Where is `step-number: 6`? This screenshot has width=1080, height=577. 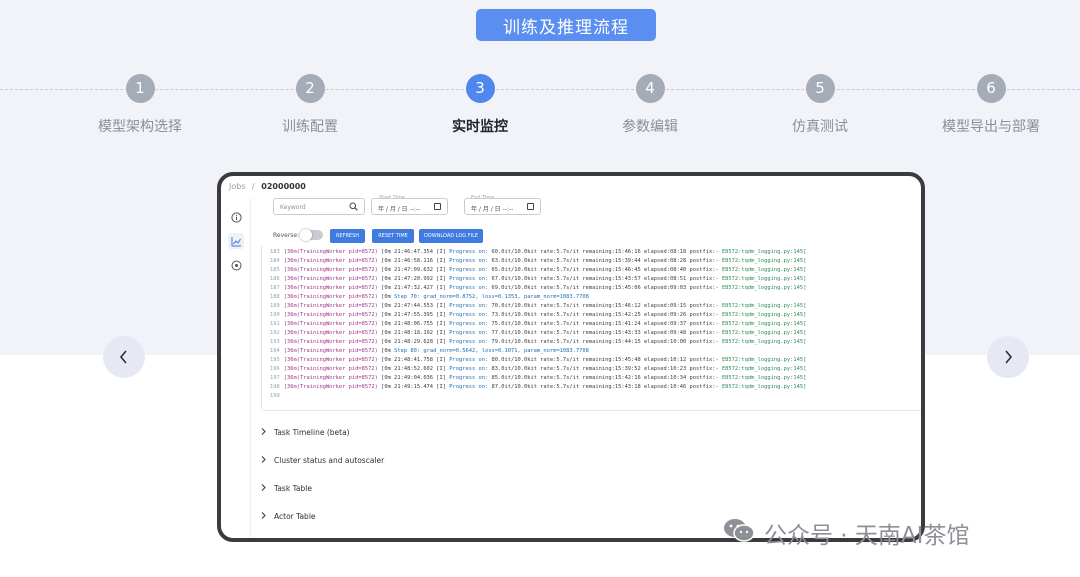
step-number: 6 is located at coordinates (991, 88).